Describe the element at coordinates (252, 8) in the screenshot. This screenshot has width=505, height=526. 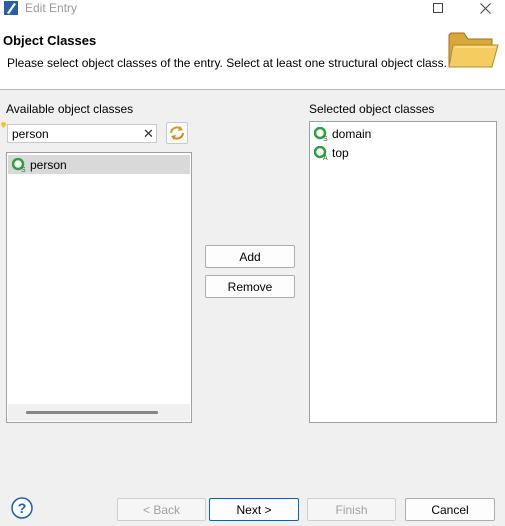
I see `title-bar: Edit Entry` at that location.